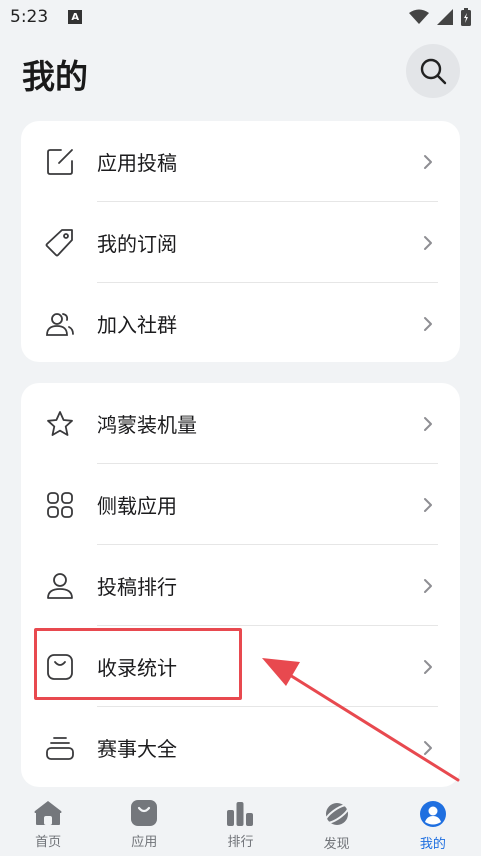 Image resolution: width=481 pixels, height=856 pixels. Describe the element at coordinates (55, 76) in the screenshot. I see `page-title: 我的` at that location.